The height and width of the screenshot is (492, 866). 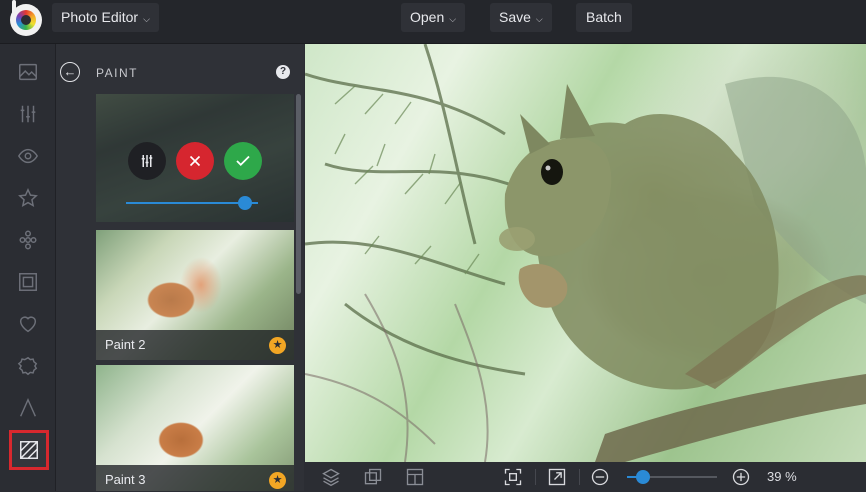 I want to click on eye-icon, so click(x=28, y=156).